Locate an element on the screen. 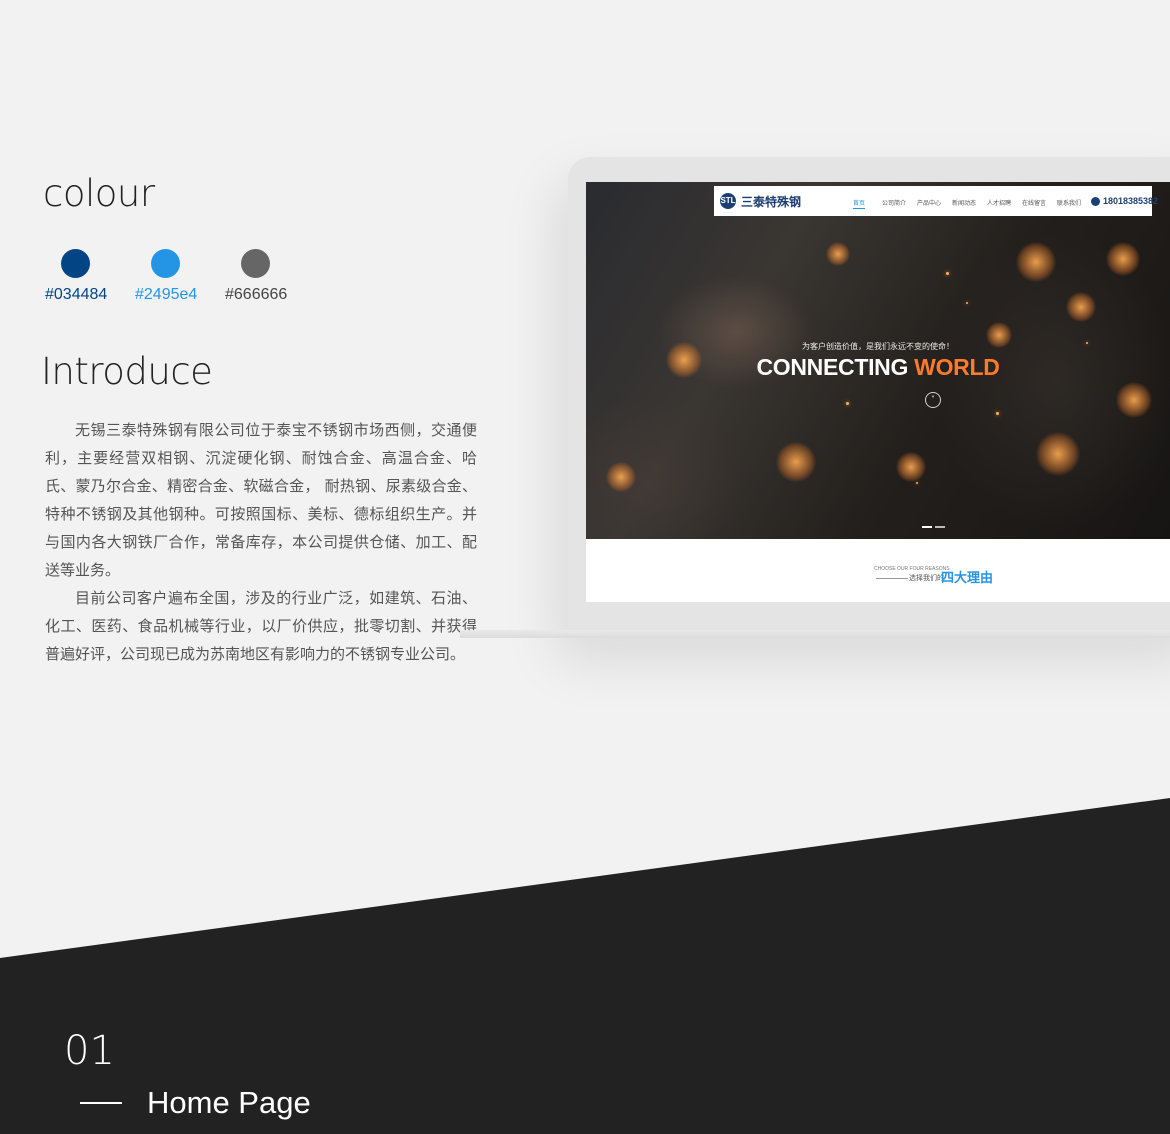 The image size is (1170, 1134). phone-number: 18018385382 is located at coordinates (1131, 201).